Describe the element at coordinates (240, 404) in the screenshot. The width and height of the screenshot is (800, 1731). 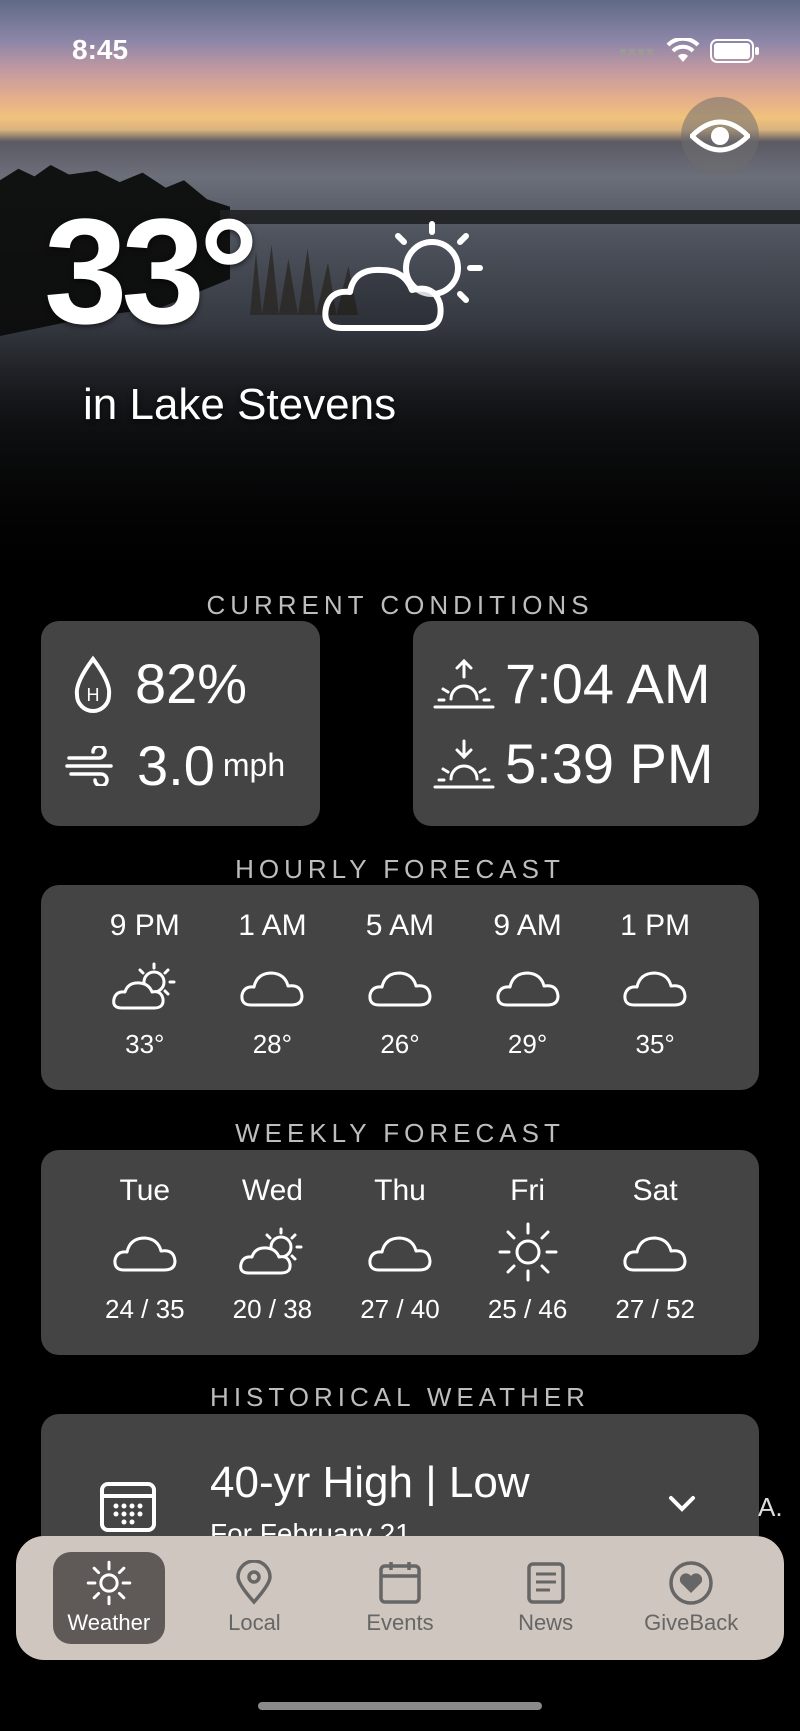
I see `location-label: in Lake Stevens` at that location.